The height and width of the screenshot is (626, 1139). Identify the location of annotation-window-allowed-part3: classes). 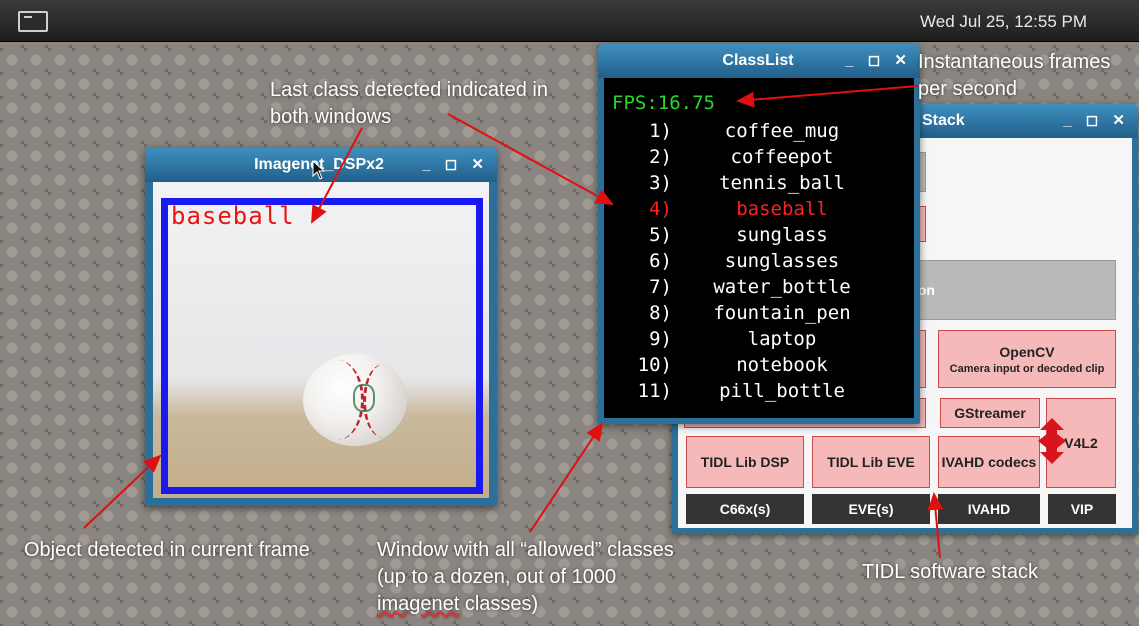
(499, 604).